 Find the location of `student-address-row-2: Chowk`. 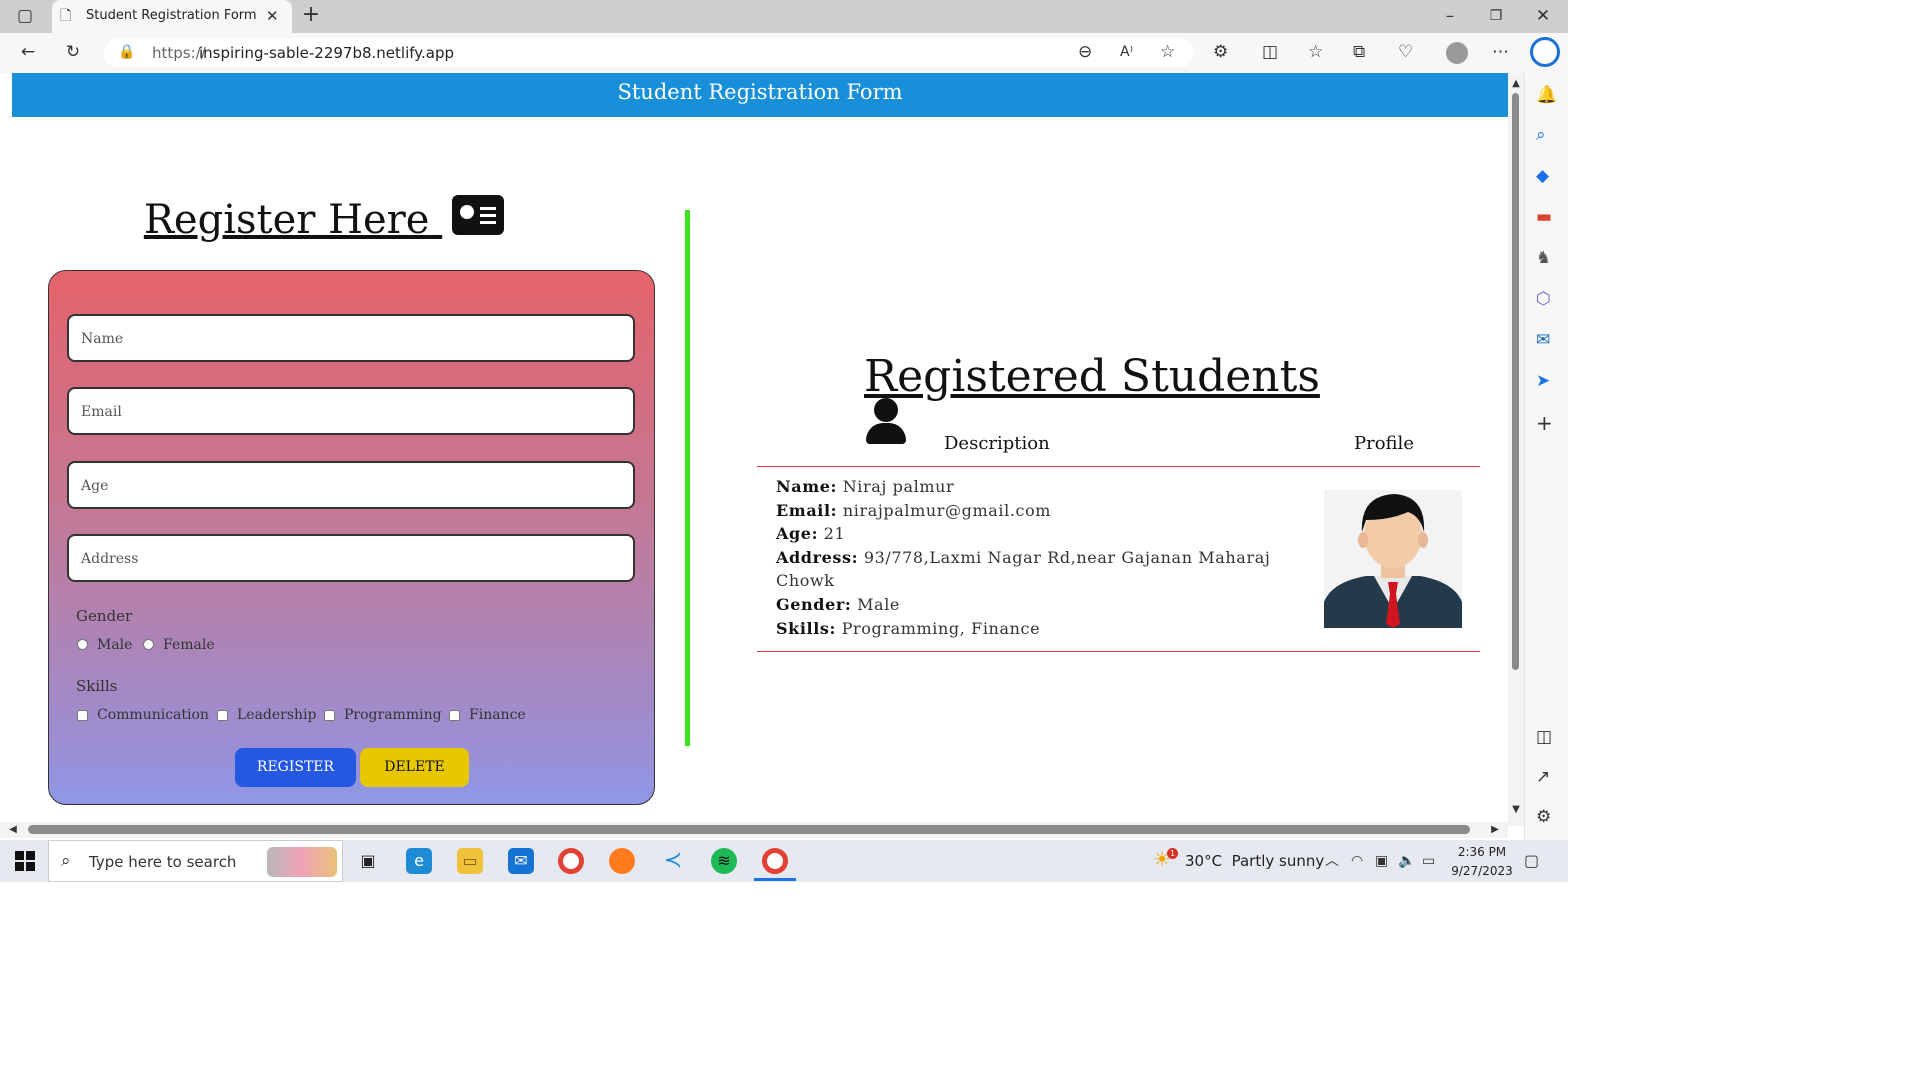

student-address-row-2: Chowk is located at coordinates (805, 580).